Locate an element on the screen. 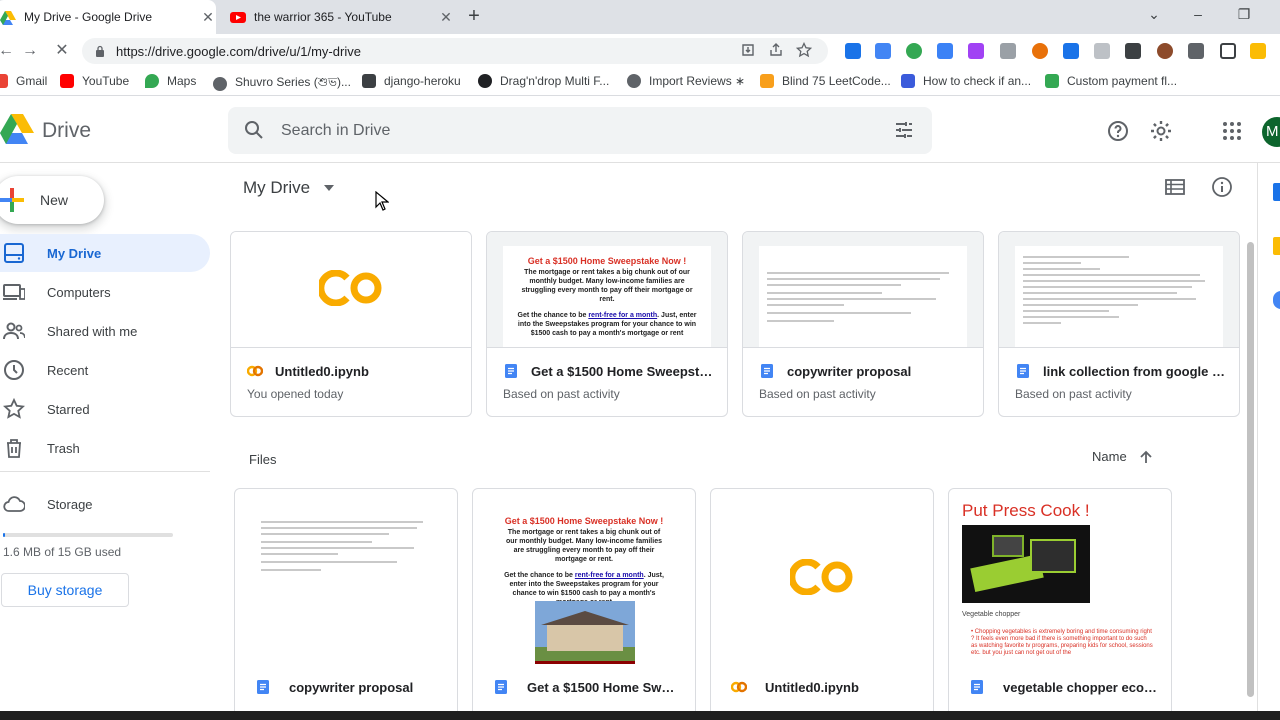 This screenshot has width=1280, height=720. arrow-up-icon is located at coordinates (1146, 457).